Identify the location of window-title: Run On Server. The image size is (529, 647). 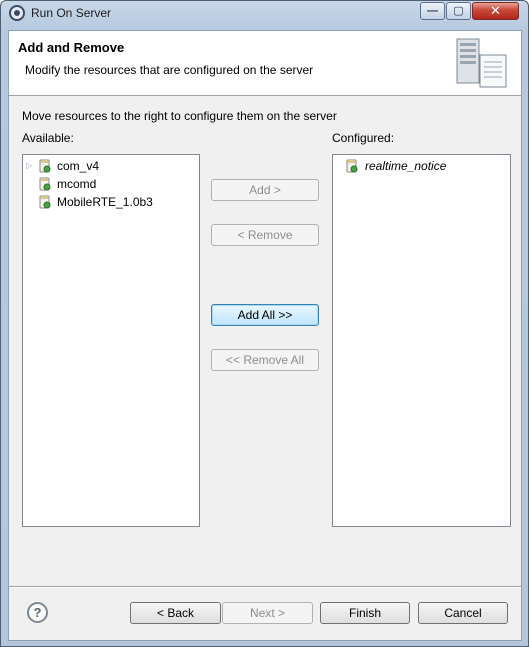
(71, 13).